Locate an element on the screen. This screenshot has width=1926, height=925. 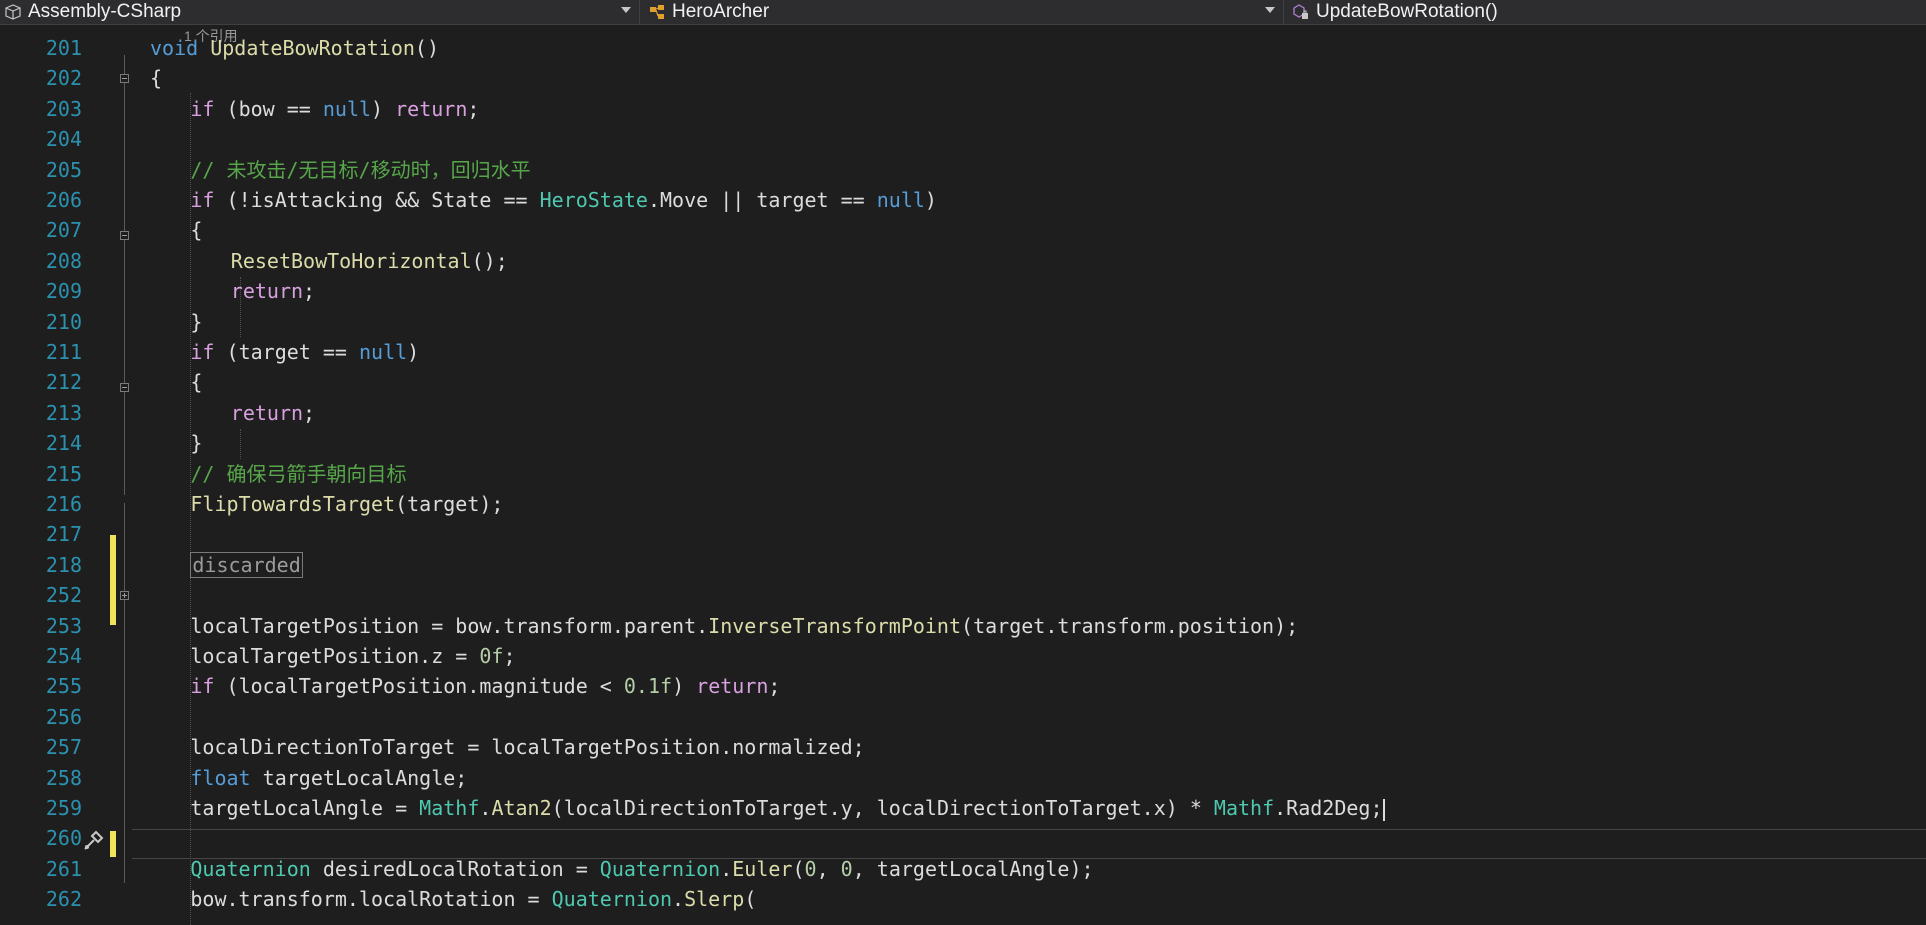
code-token: } is located at coordinates (196, 443).